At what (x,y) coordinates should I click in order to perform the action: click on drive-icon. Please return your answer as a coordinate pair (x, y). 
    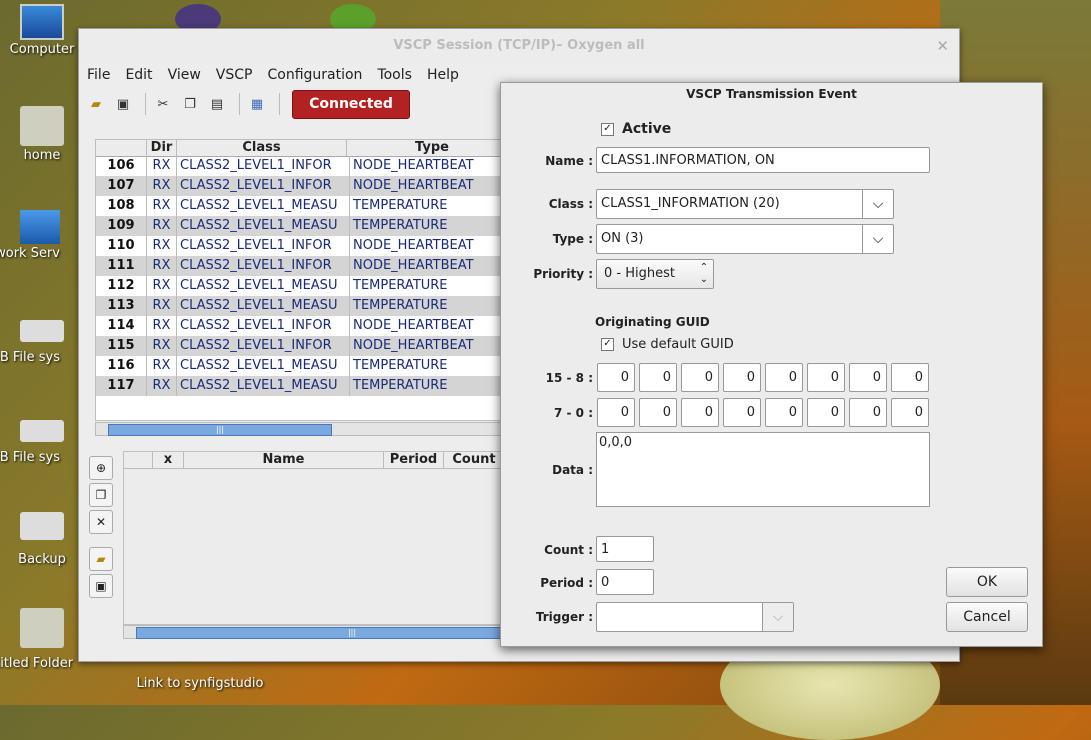
    Looking at the image, I should click on (42, 331).